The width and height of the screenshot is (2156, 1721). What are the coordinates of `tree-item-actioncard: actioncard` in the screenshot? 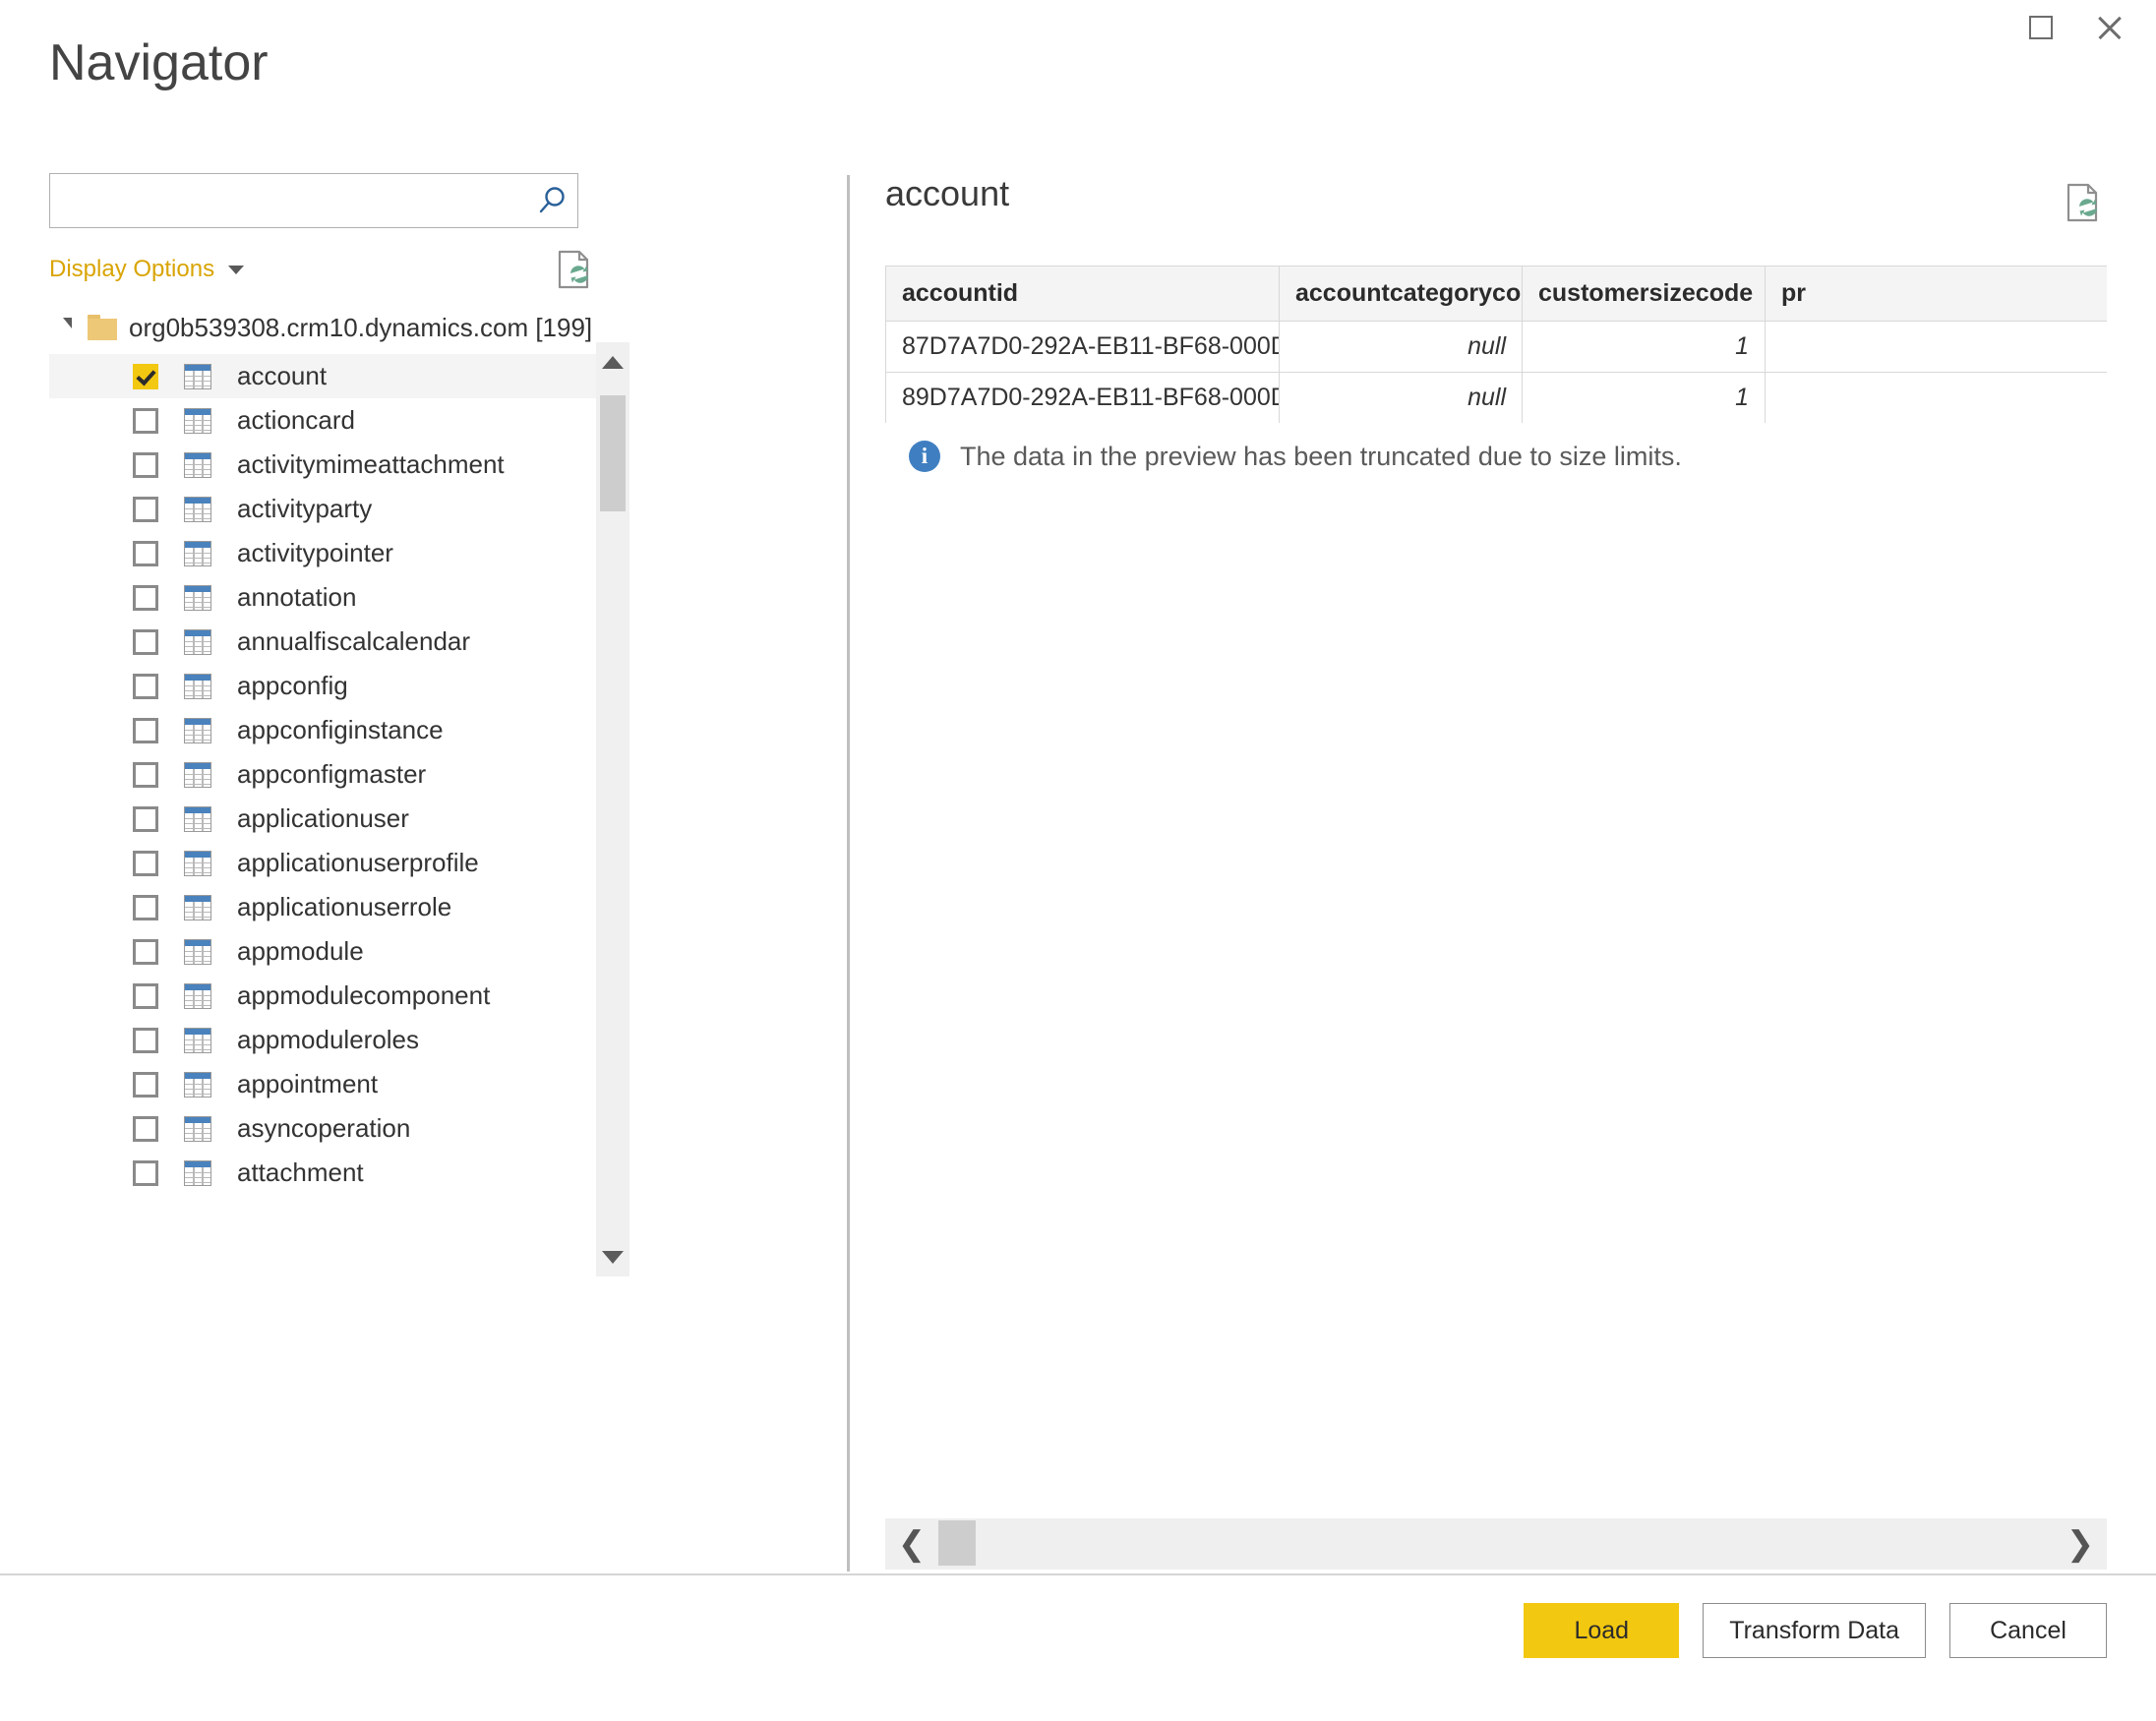 It's located at (324, 420).